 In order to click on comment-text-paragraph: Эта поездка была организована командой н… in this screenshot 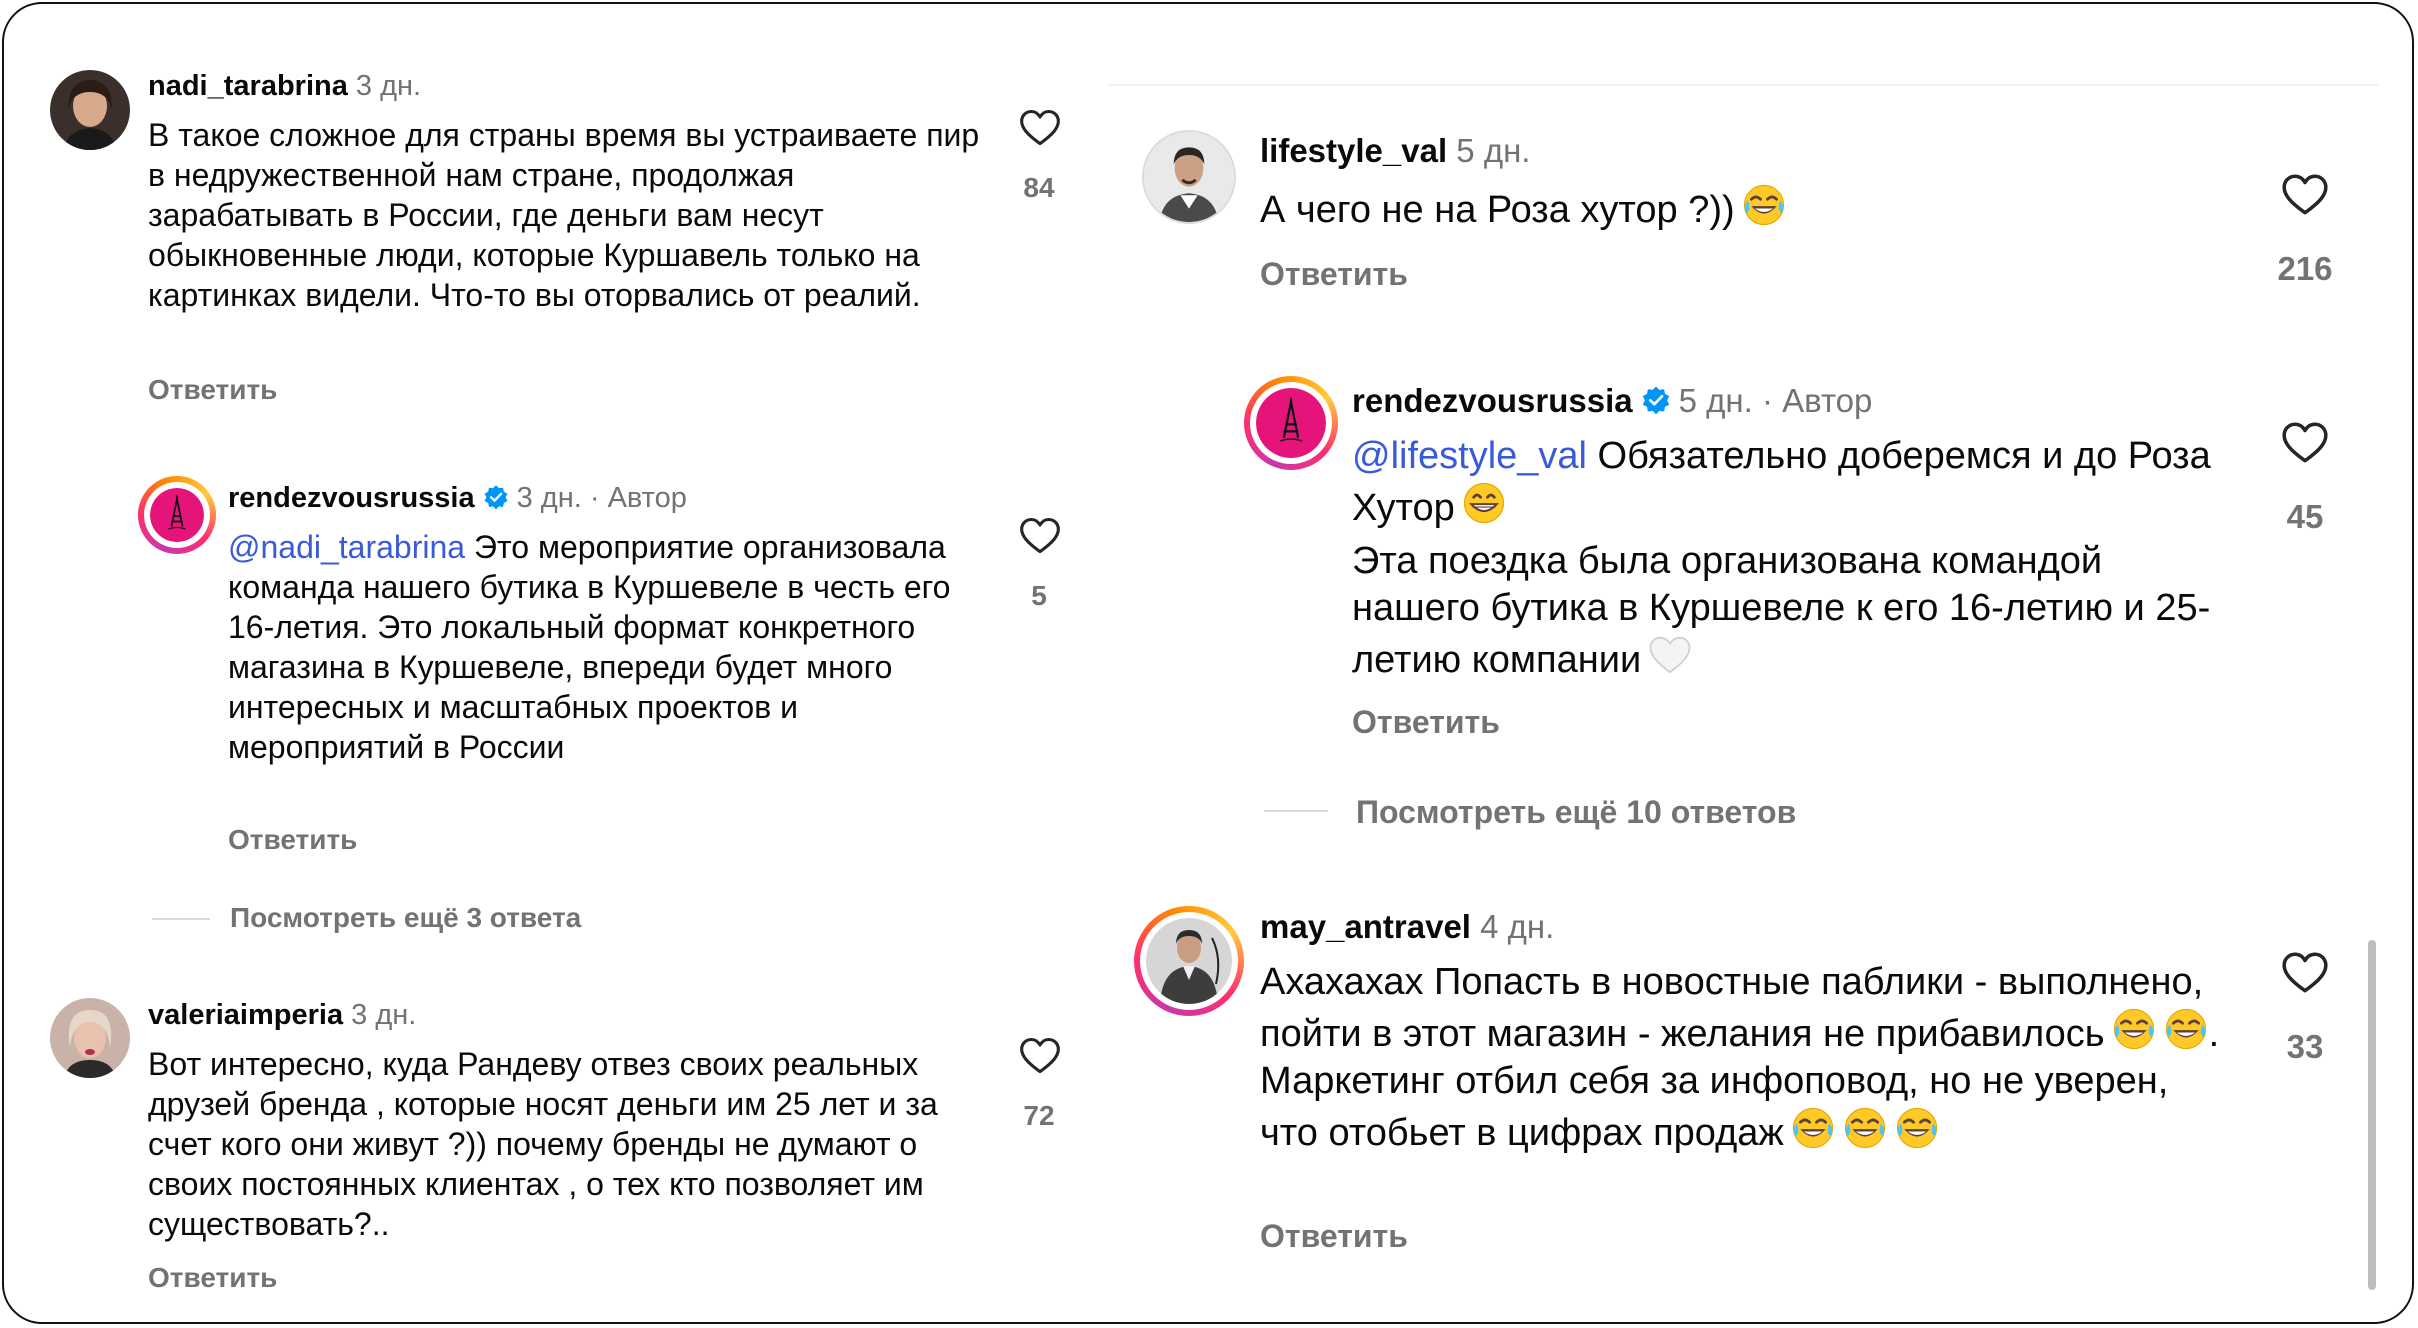, I will do `click(1792, 611)`.